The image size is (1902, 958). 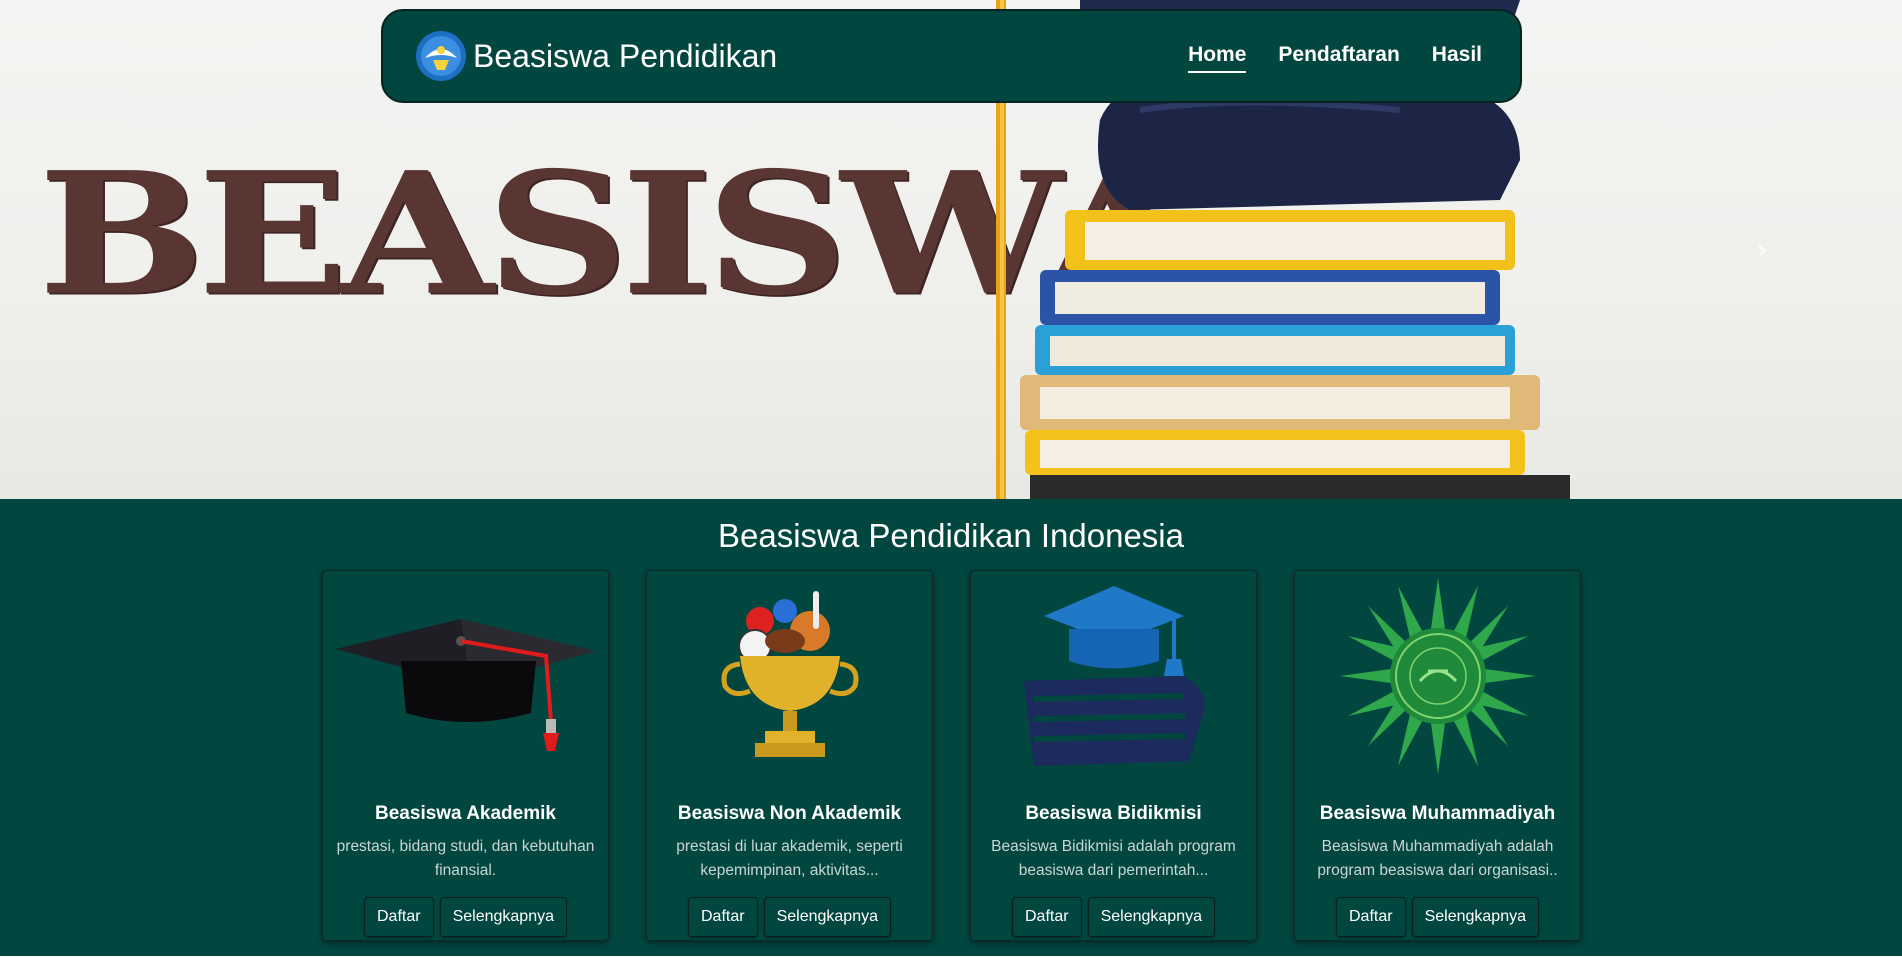 I want to click on carousel-next-button: ›, so click(x=1762, y=250).